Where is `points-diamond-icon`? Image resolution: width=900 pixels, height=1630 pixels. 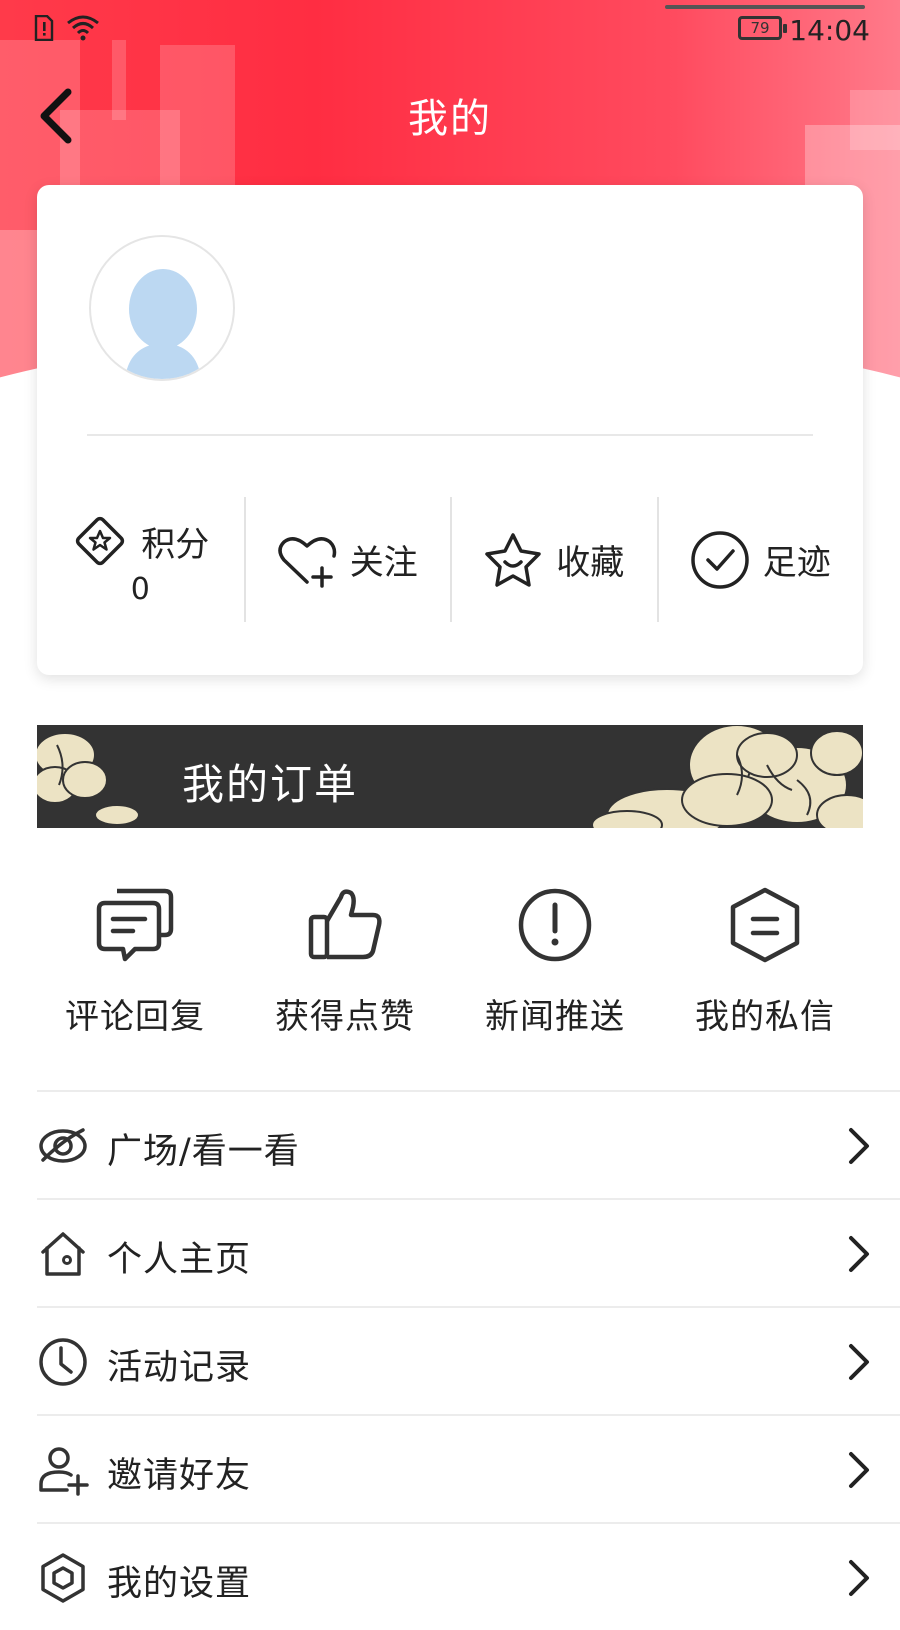
points-diamond-icon is located at coordinates (100, 541).